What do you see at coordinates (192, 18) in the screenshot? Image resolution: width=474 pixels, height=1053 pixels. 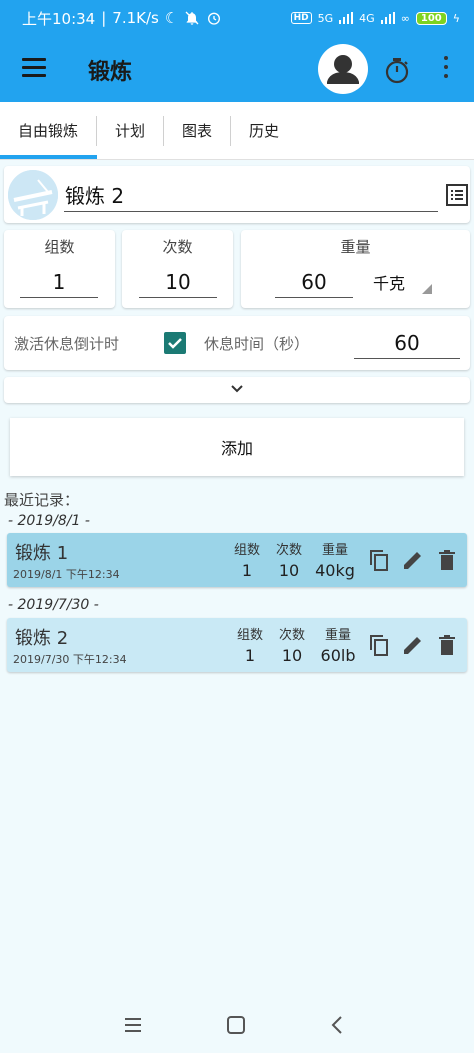 I see `bell-off-icon` at bounding box center [192, 18].